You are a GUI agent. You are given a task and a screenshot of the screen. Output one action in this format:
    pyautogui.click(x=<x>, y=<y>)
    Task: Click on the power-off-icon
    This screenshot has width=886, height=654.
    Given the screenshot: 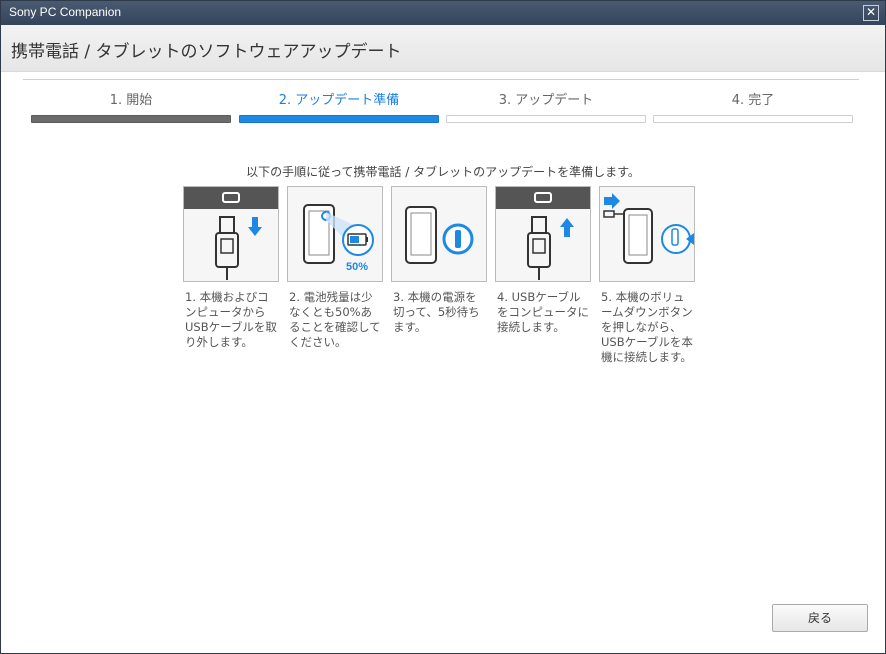 What is the action you would take?
    pyautogui.click(x=439, y=234)
    